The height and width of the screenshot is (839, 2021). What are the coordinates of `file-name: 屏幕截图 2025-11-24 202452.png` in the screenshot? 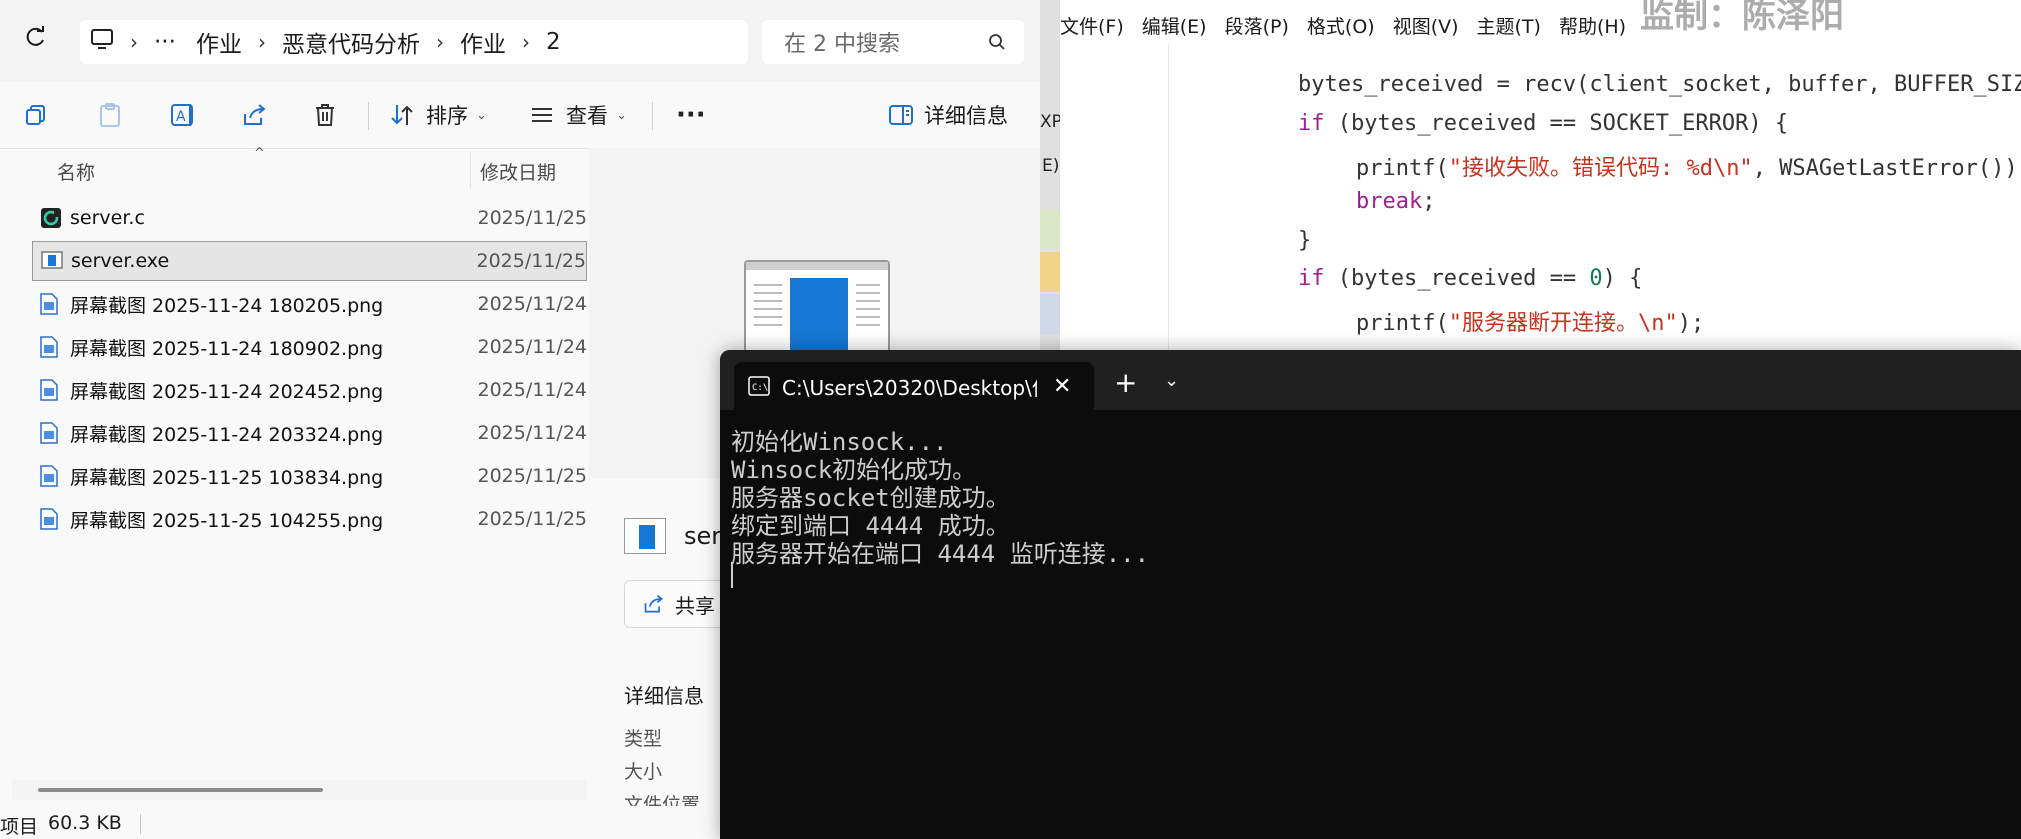 It's located at (227, 391).